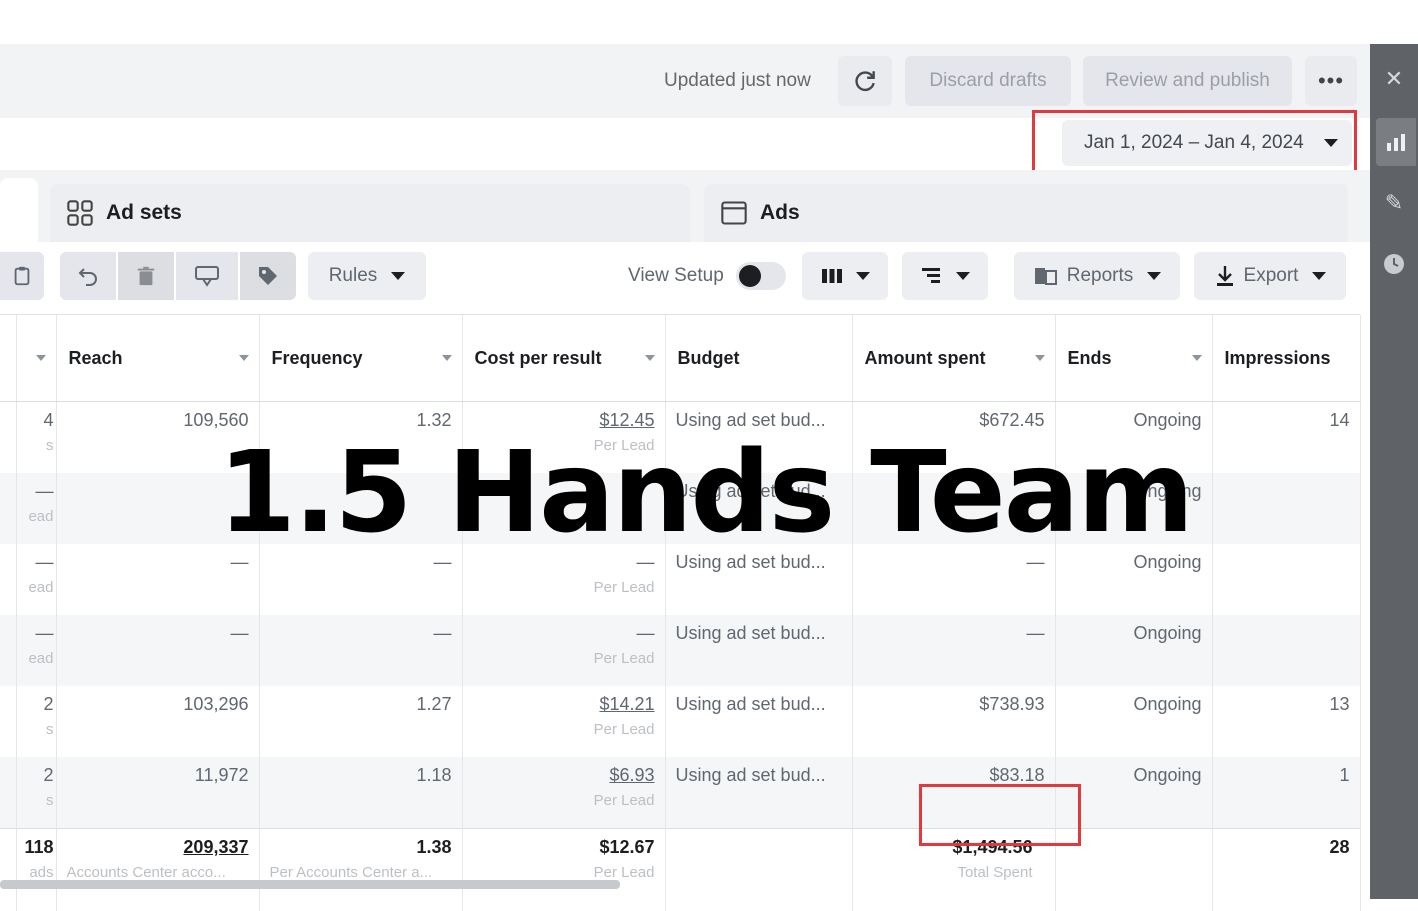 Image resolution: width=1418 pixels, height=911 pixels. I want to click on export-label: Export, so click(1271, 276).